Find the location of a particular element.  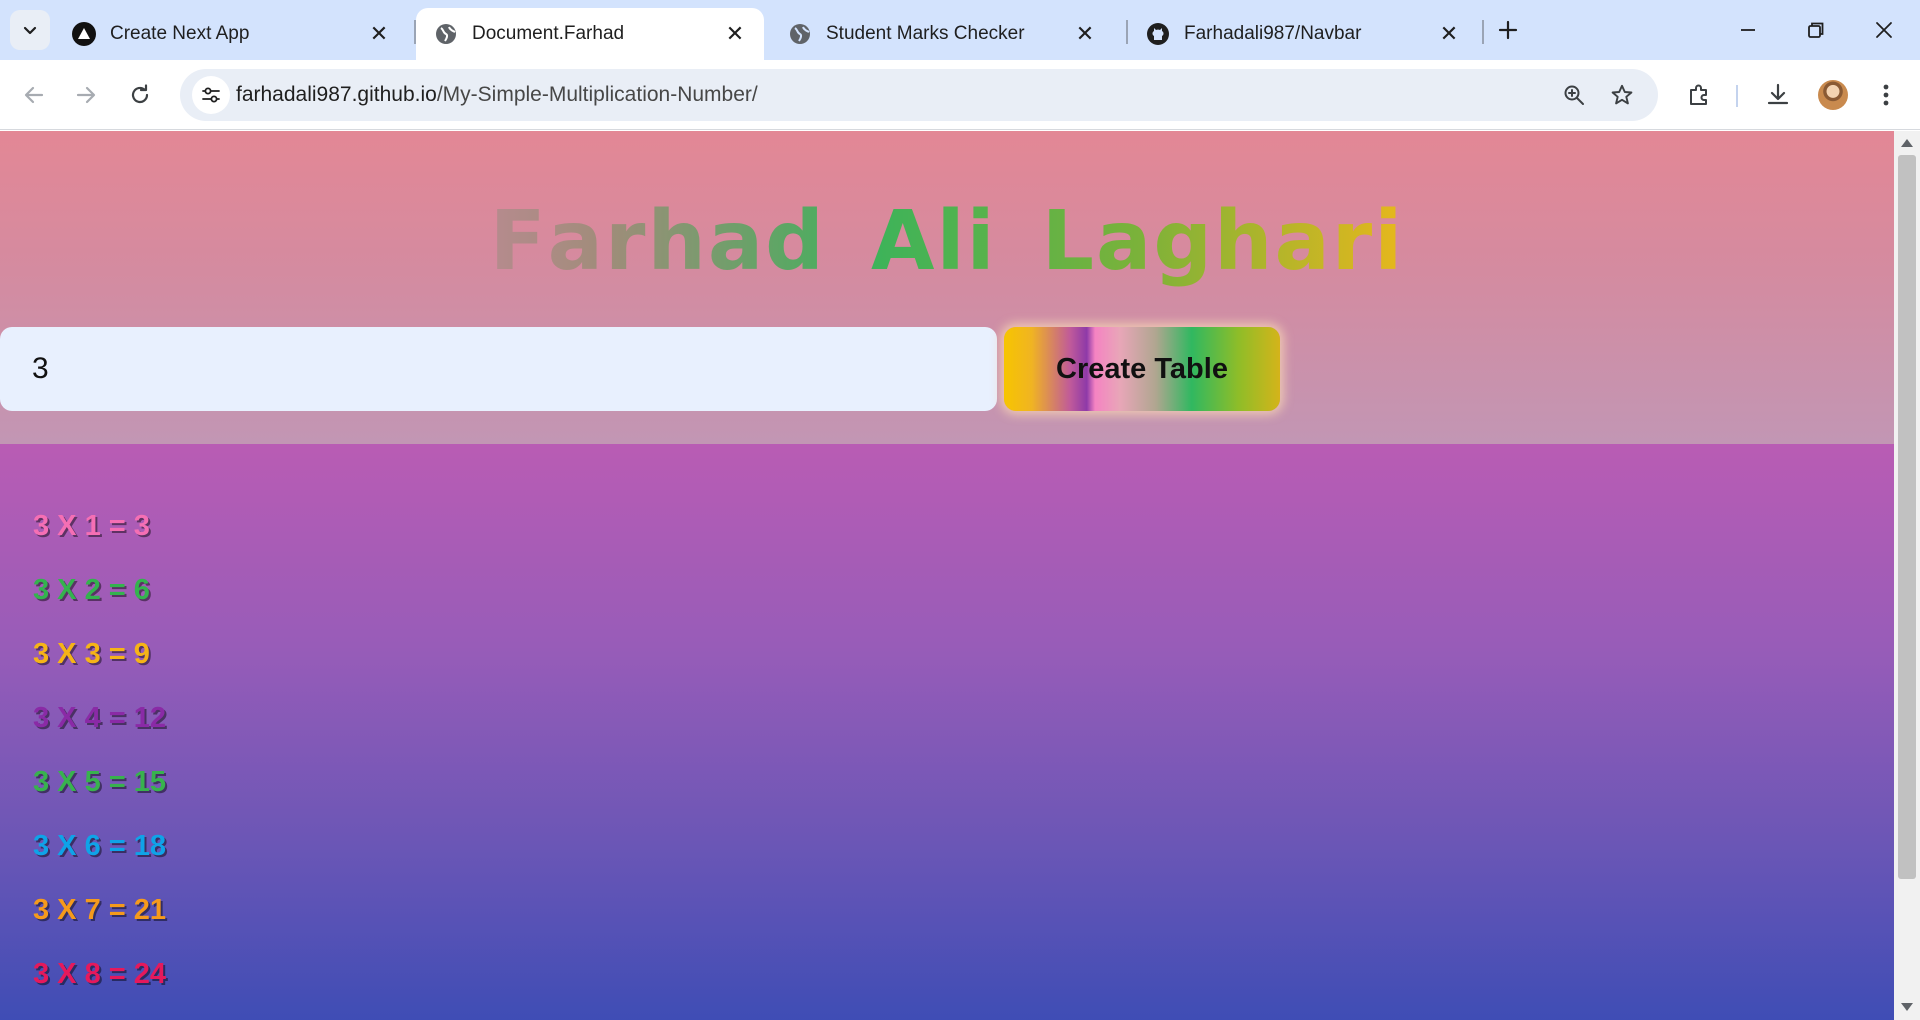

reload-icon is located at coordinates (140, 94).